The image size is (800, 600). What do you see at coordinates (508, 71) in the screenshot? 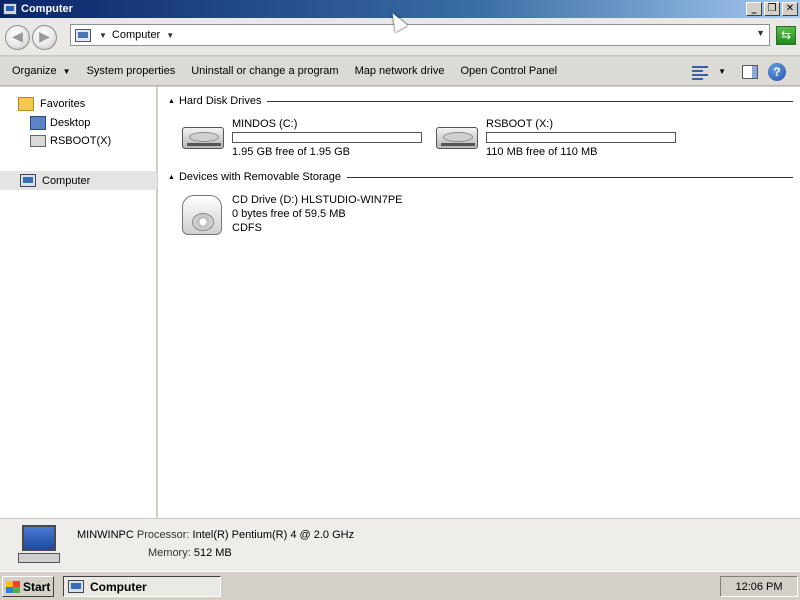
I see `open-control-panel-button: Open Control Panel` at bounding box center [508, 71].